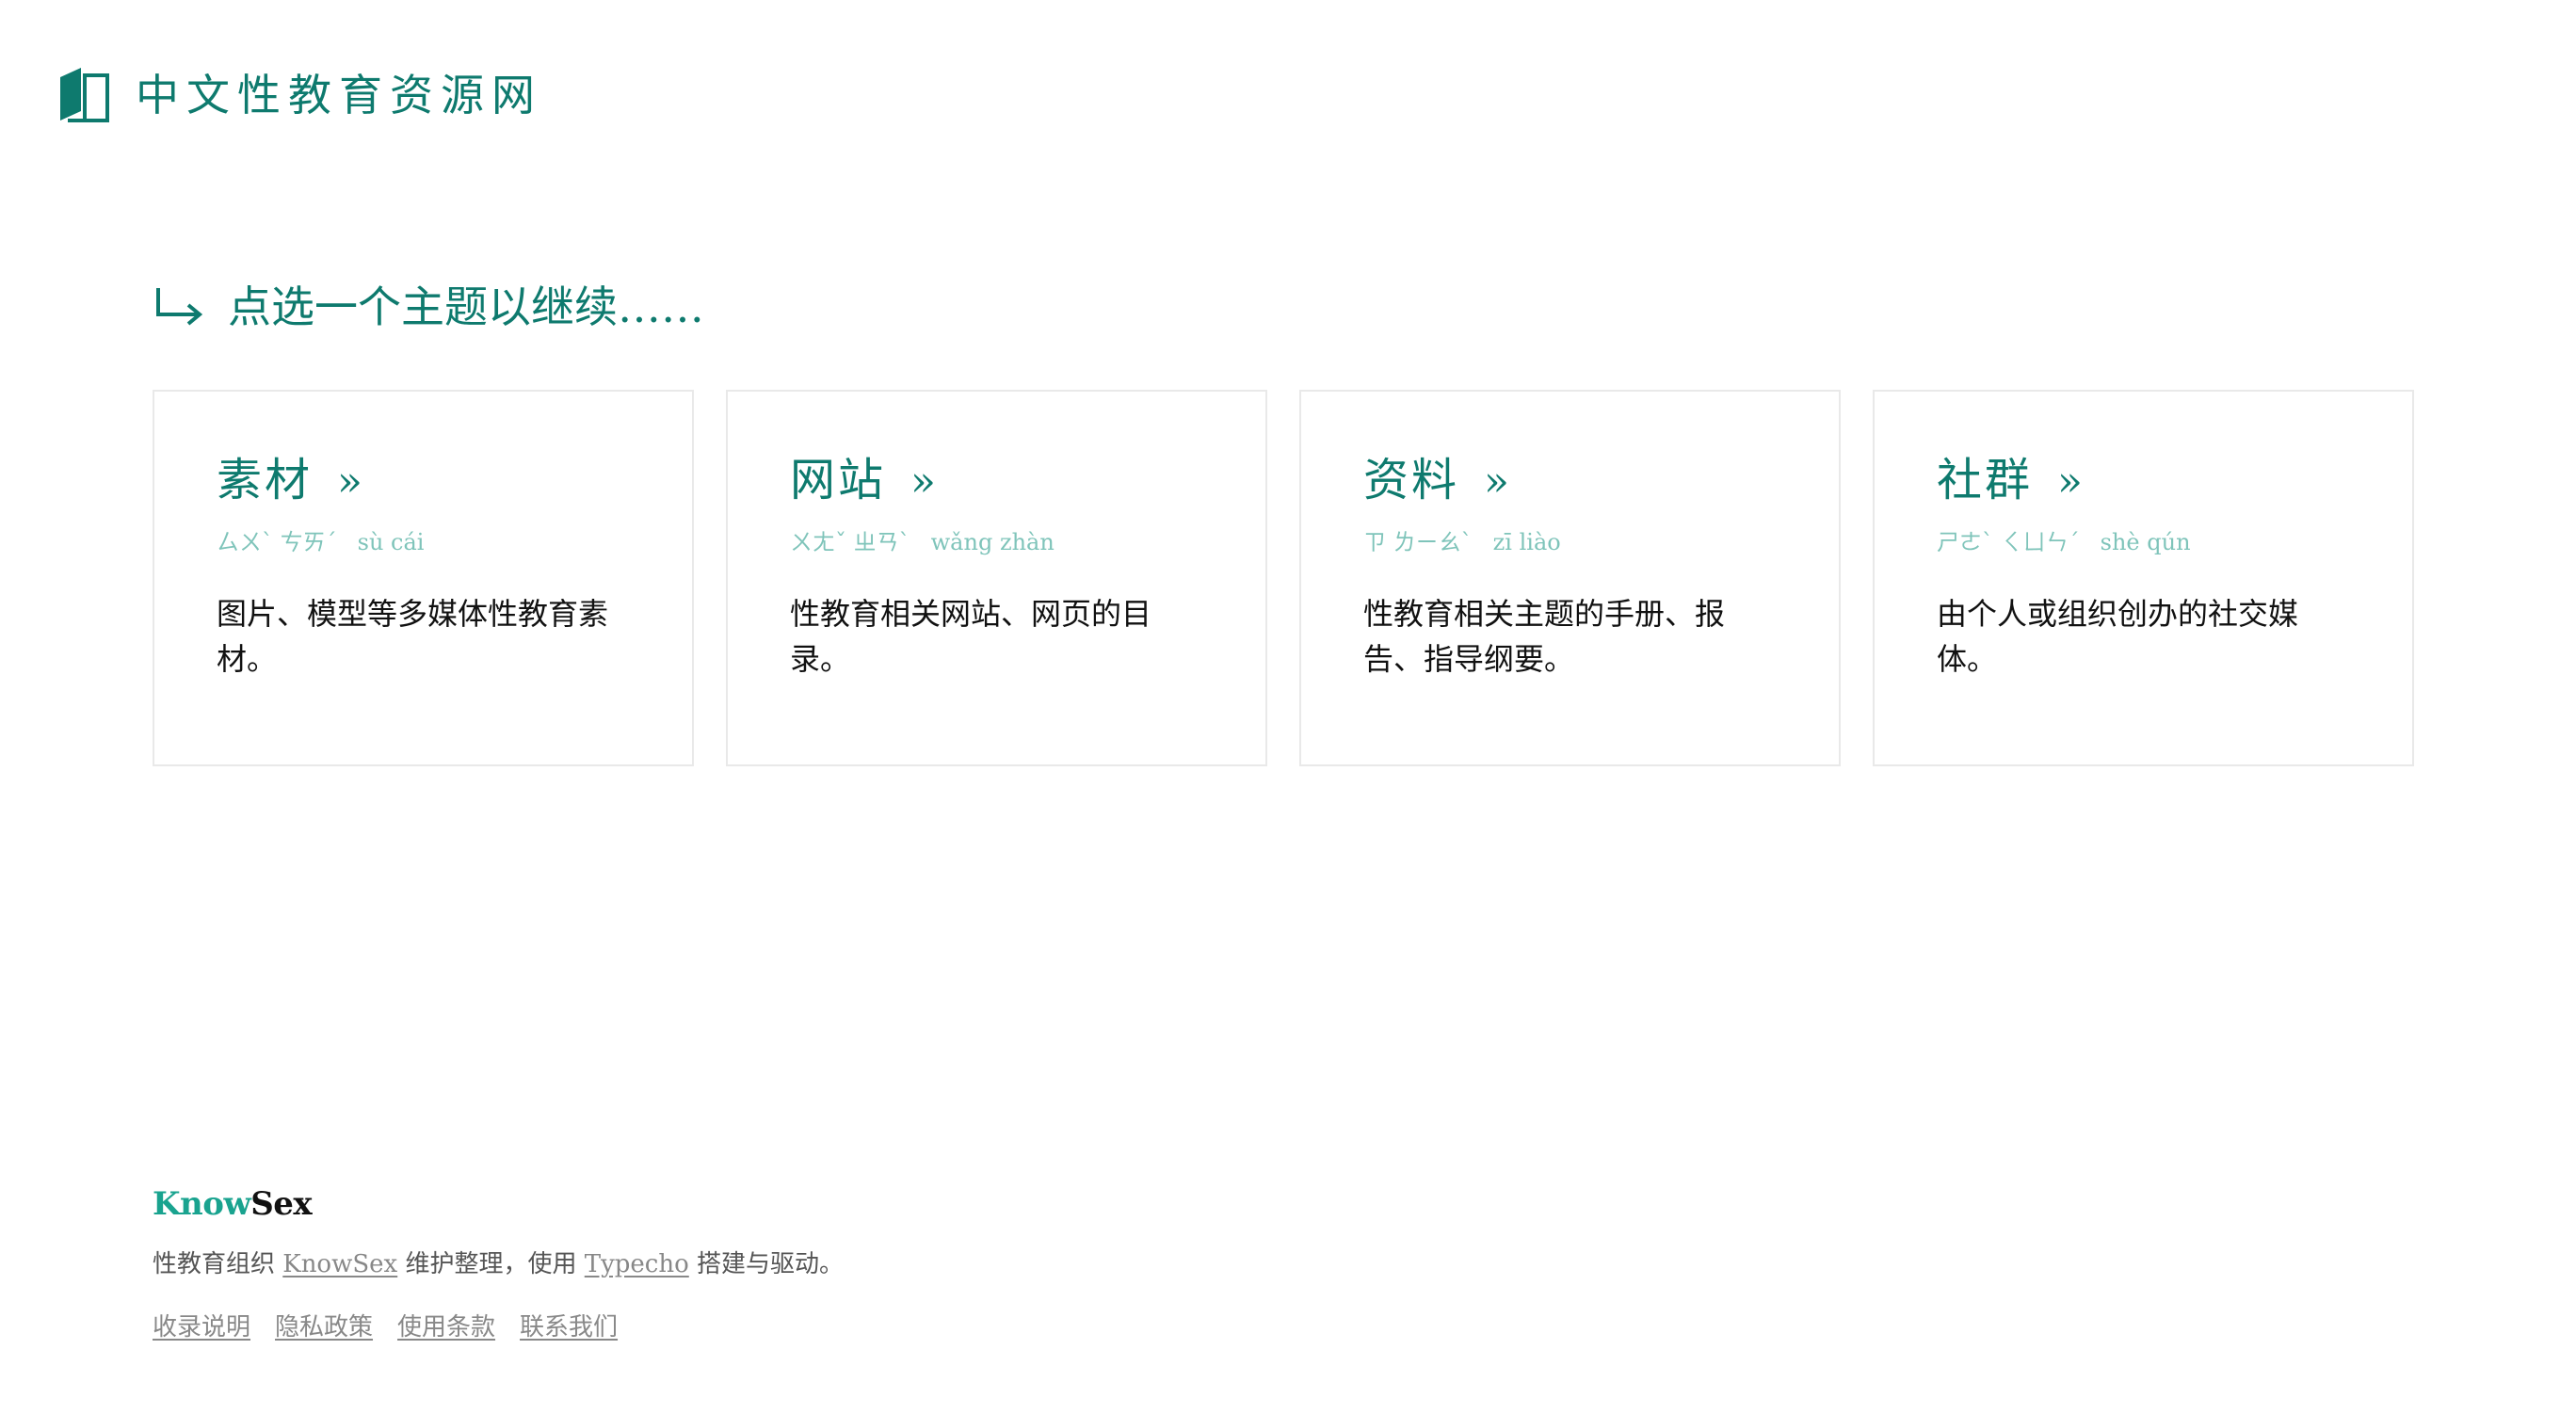 The image size is (2576, 1414). Describe the element at coordinates (569, 1325) in the screenshot. I see `footer-link-contact: 联系我们` at that location.